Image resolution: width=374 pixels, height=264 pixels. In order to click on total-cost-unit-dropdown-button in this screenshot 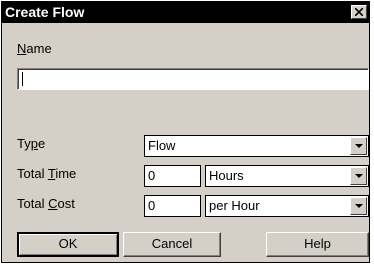, I will do `click(358, 206)`.